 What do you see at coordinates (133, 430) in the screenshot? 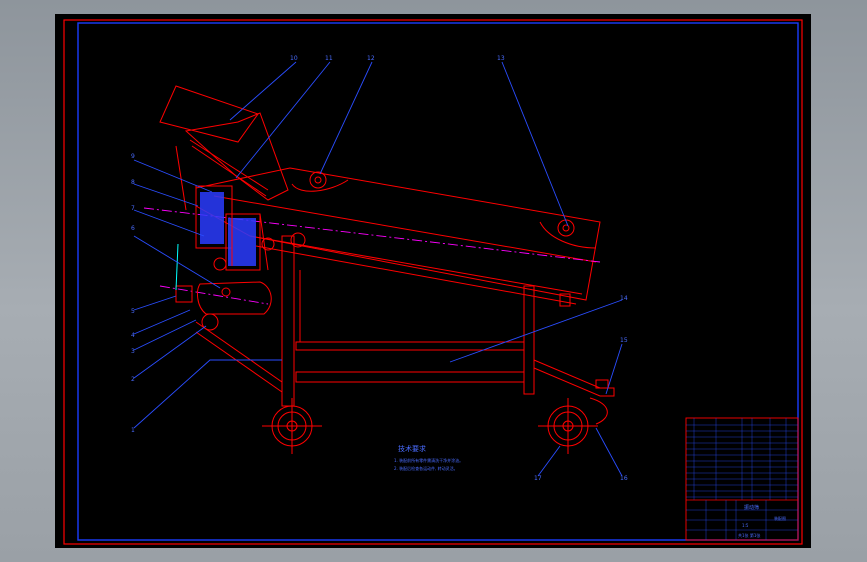
I see `part-label-1: 1` at bounding box center [133, 430].